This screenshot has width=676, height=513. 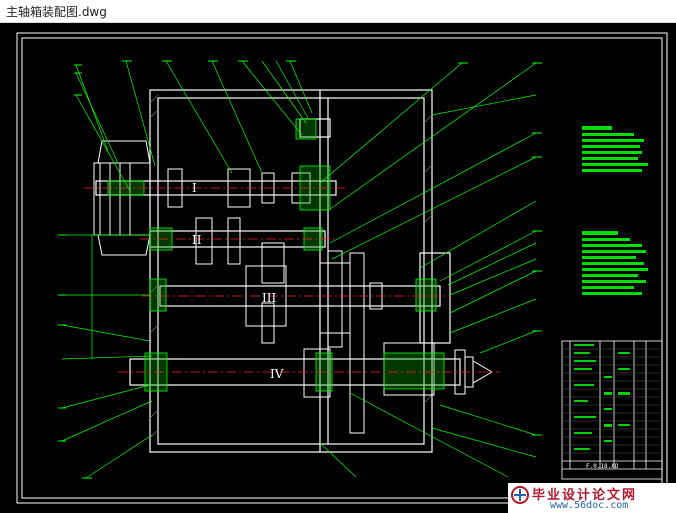 What do you see at coordinates (238, 281) in the screenshot?
I see `shaft-labels: I II III IV` at bounding box center [238, 281].